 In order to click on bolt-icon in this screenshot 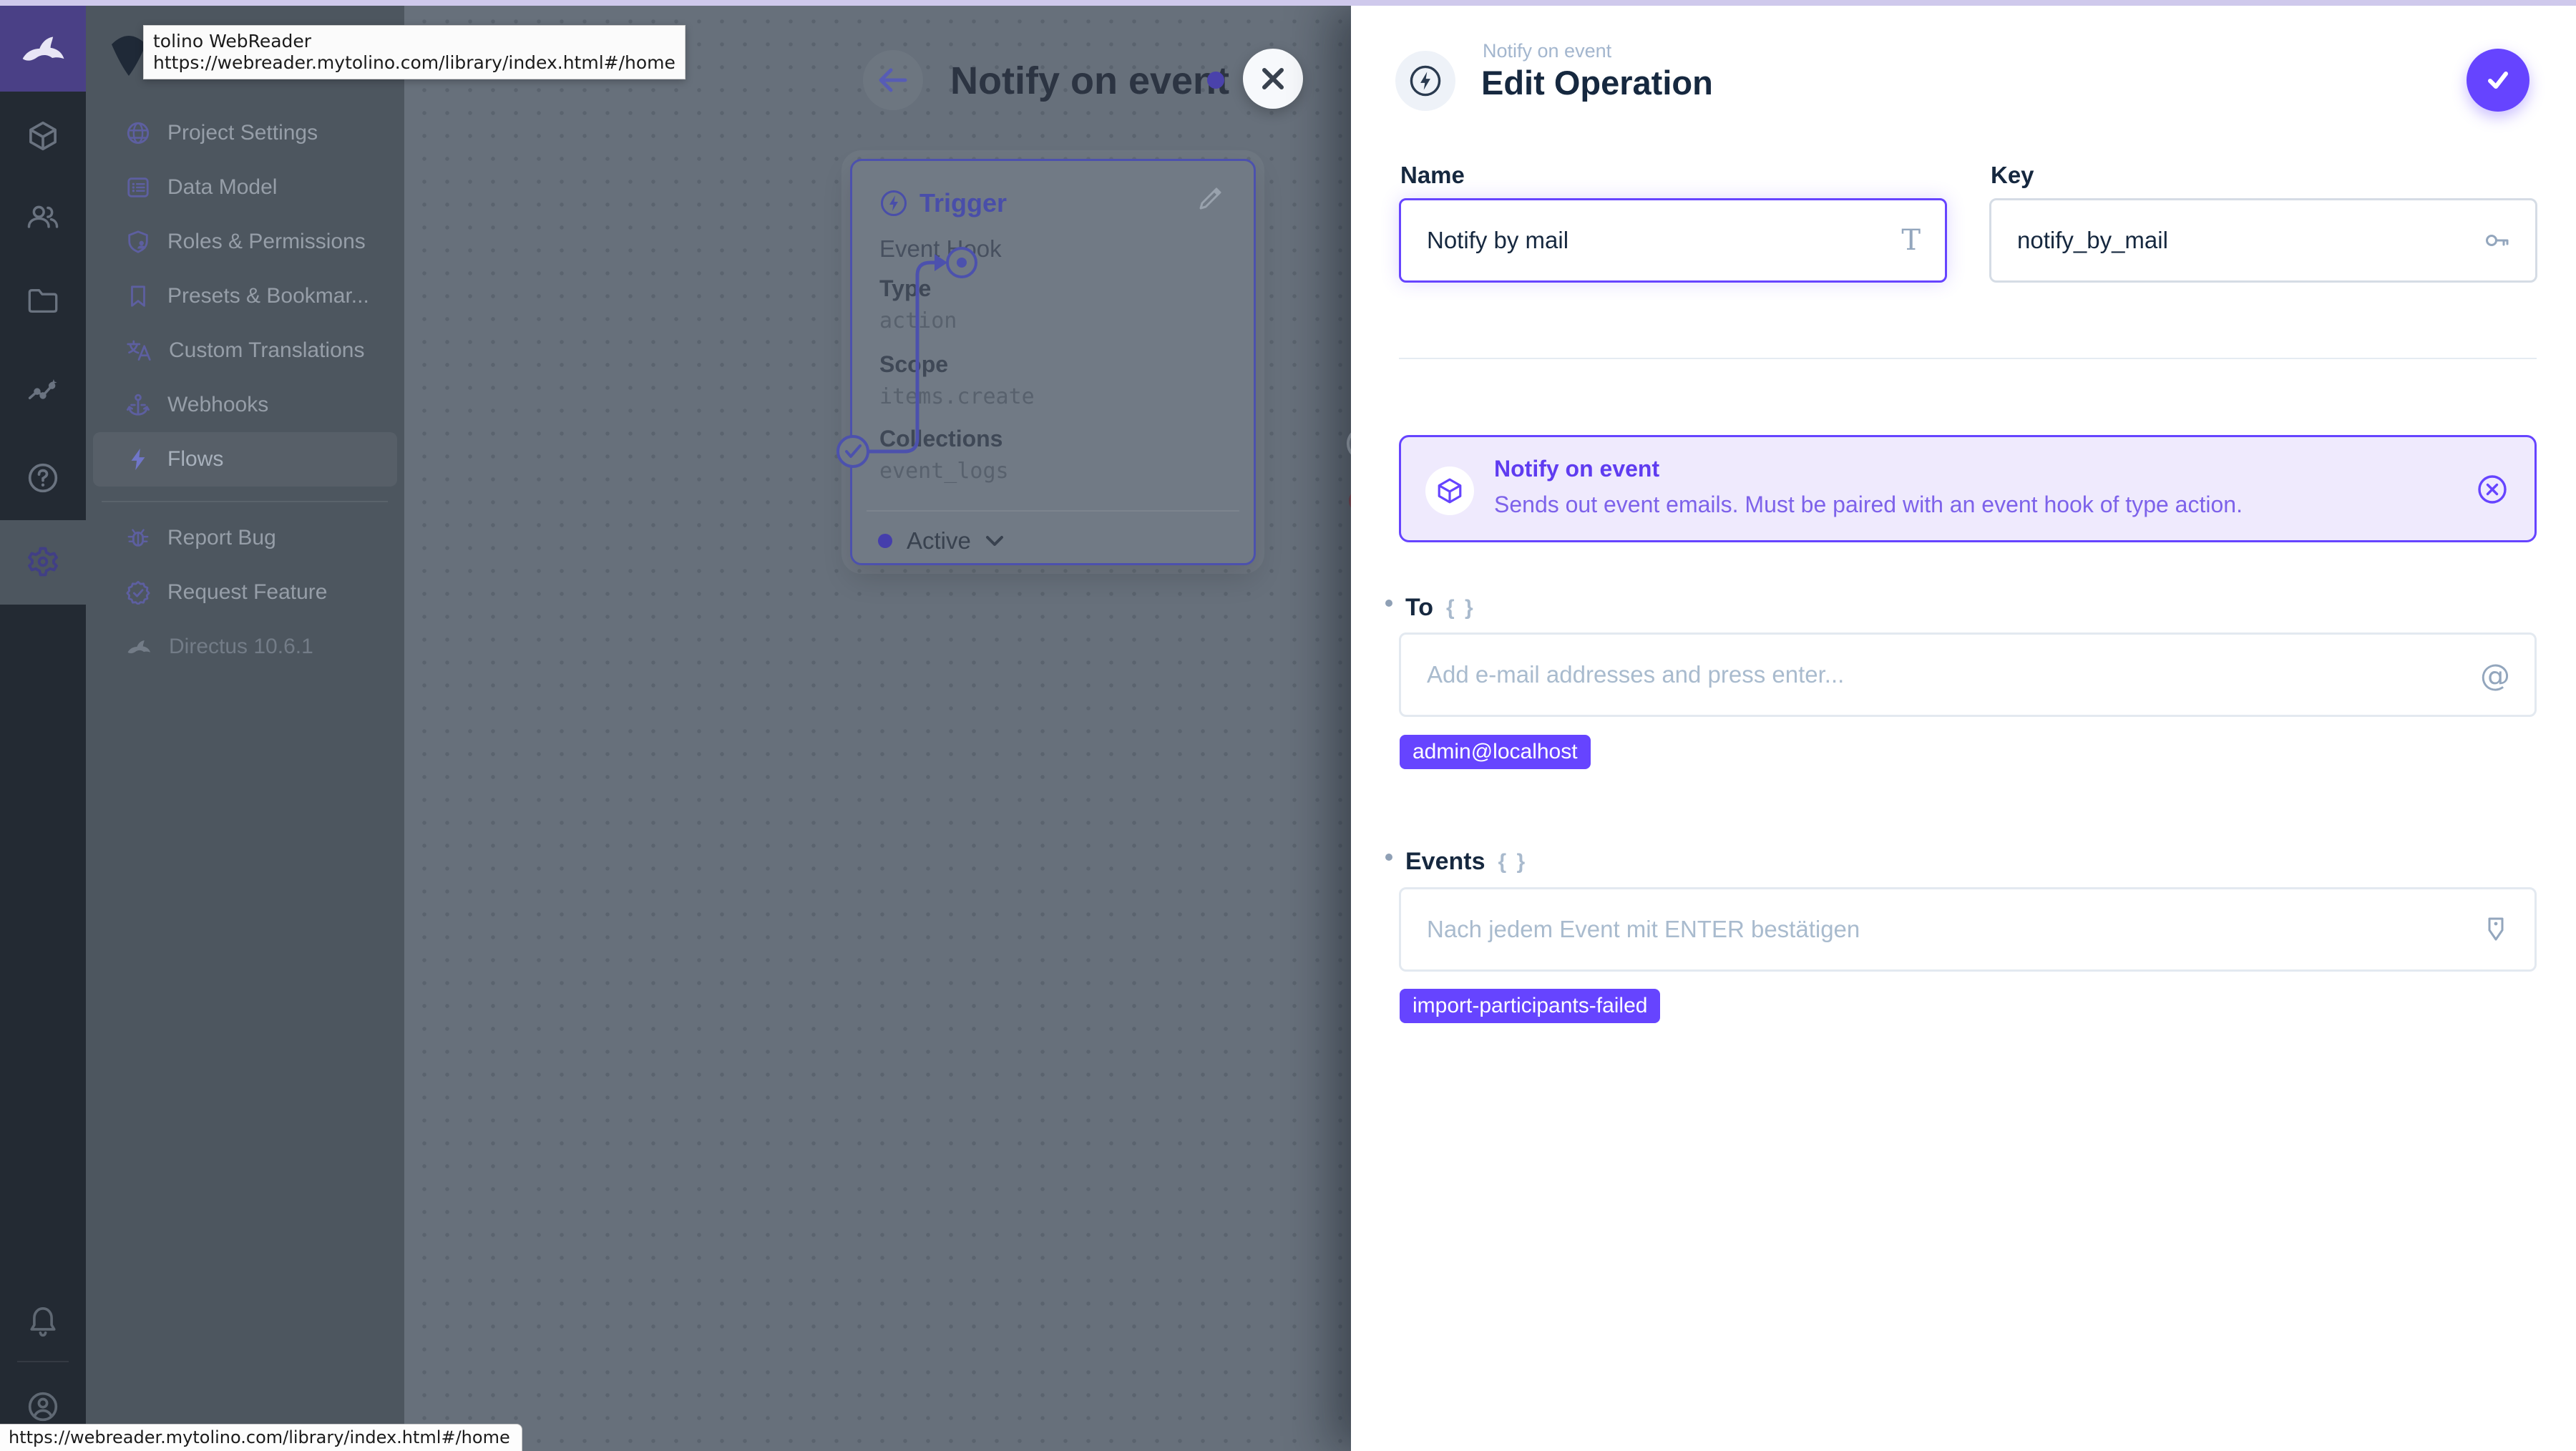, I will do `click(138, 460)`.